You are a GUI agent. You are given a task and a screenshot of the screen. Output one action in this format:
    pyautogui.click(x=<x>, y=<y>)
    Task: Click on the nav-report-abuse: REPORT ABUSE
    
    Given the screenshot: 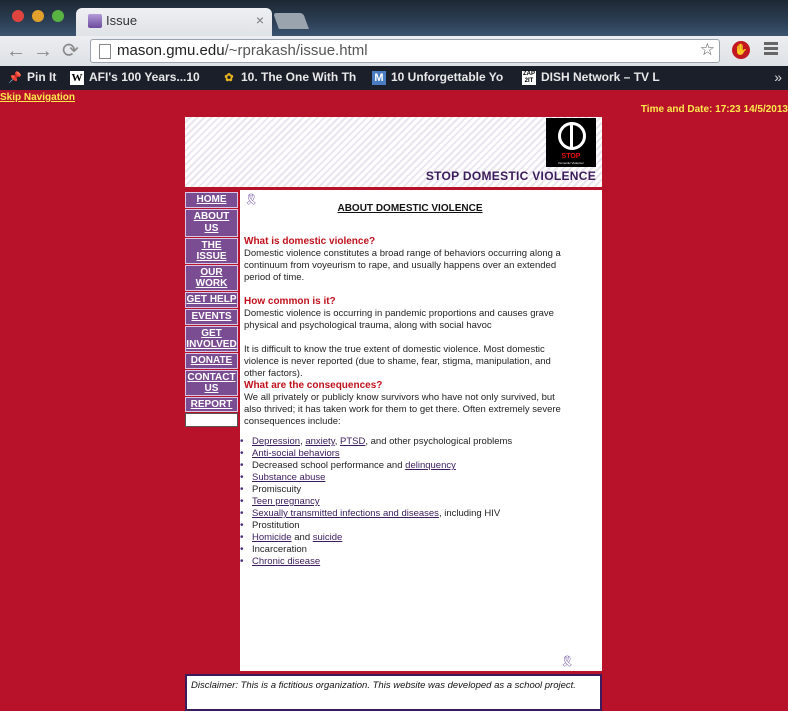 What is the action you would take?
    pyautogui.click(x=211, y=404)
    